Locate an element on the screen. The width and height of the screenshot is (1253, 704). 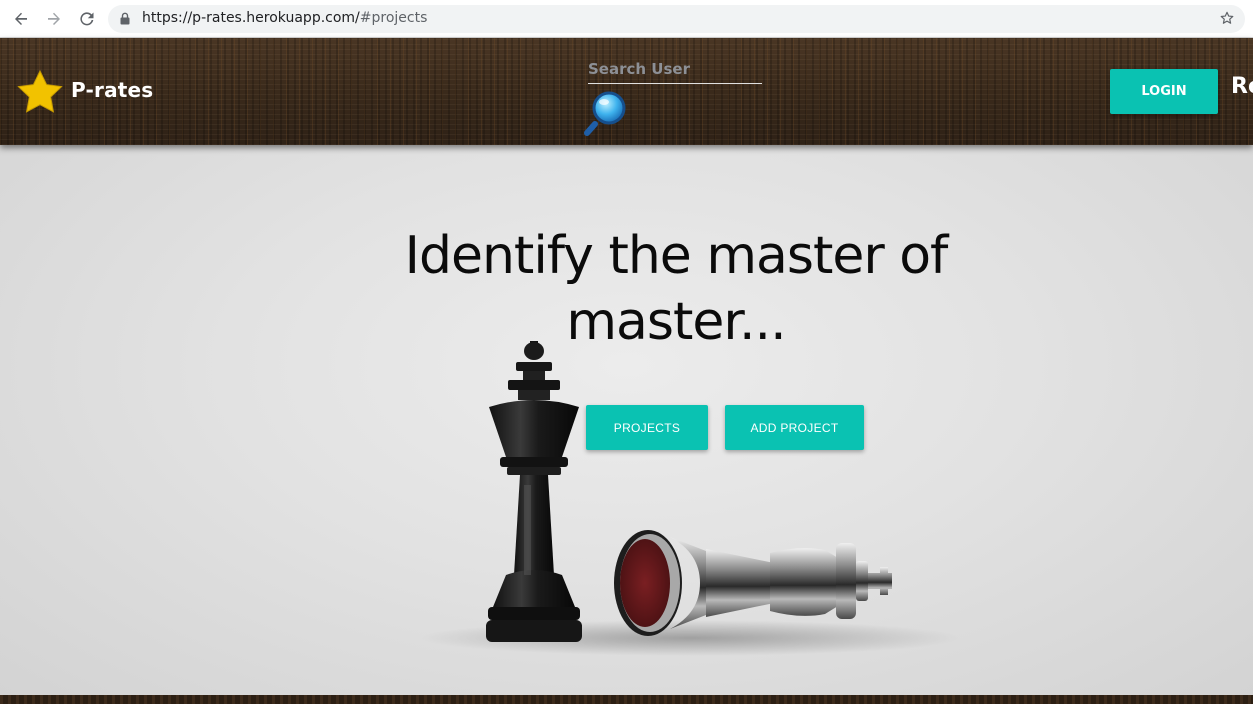
url-hash: #projects is located at coordinates (393, 18).